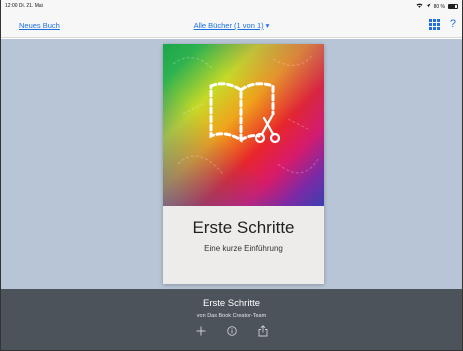 The height and width of the screenshot is (351, 463). What do you see at coordinates (24, 6) in the screenshot?
I see `status-time: 12:00 Di. 21. Mai` at bounding box center [24, 6].